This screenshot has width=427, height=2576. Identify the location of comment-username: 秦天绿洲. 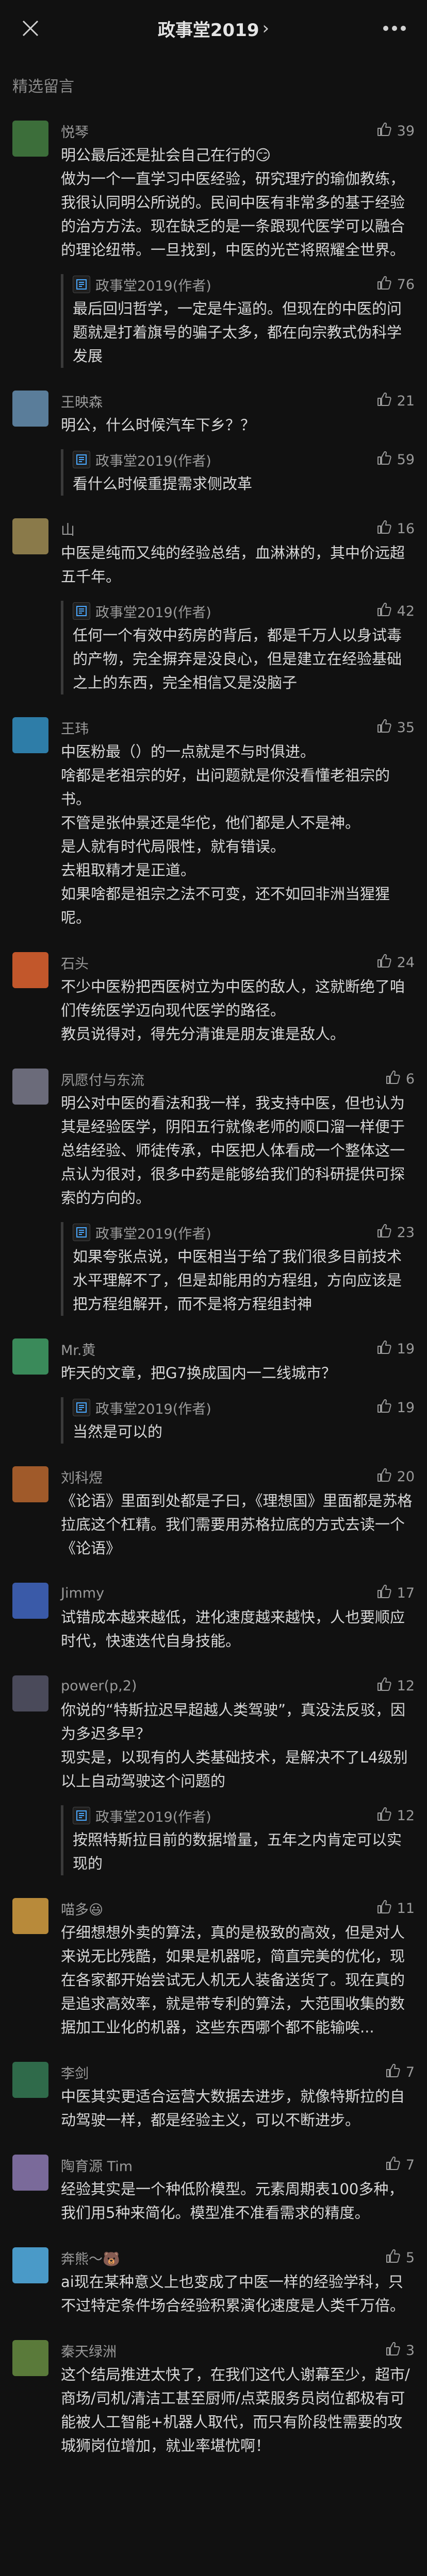
(89, 2351).